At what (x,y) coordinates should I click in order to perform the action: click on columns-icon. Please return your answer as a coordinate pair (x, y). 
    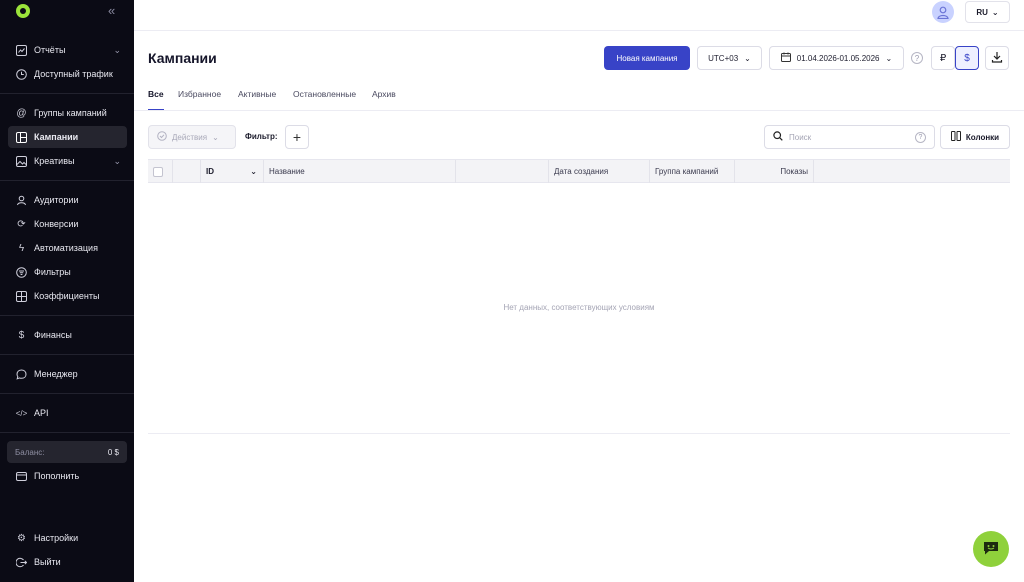
    Looking at the image, I should click on (955, 137).